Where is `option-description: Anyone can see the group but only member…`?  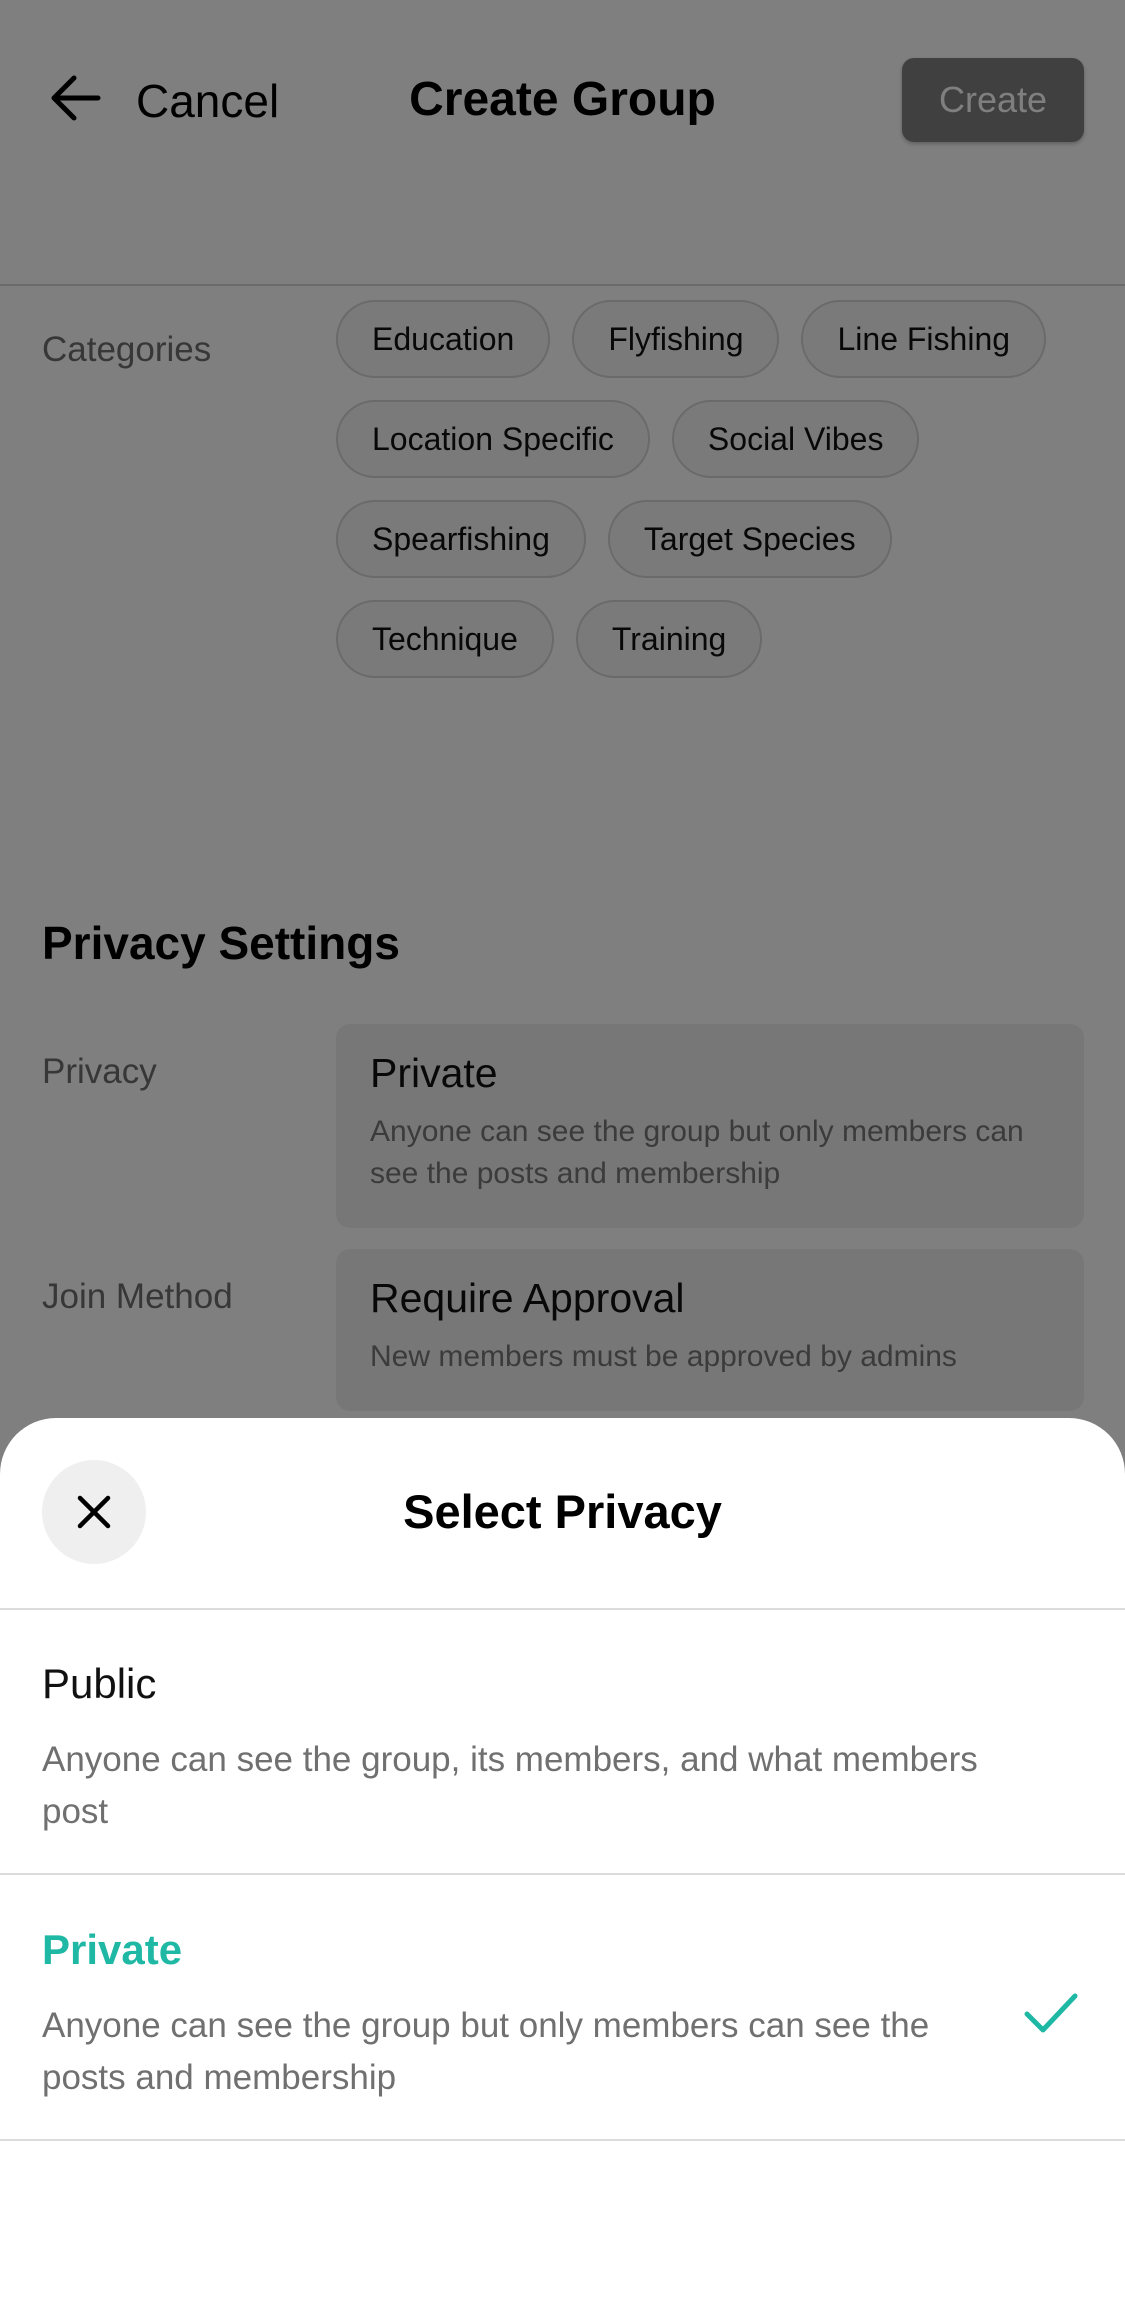
option-description: Anyone can see the group but only member… is located at coordinates (486, 2051).